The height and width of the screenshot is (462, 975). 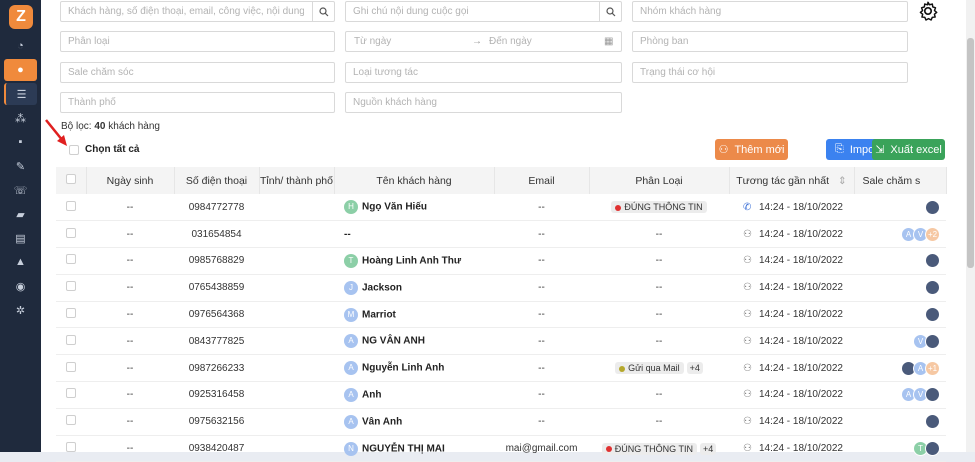 I want to click on note-search-field, so click(x=483, y=11).